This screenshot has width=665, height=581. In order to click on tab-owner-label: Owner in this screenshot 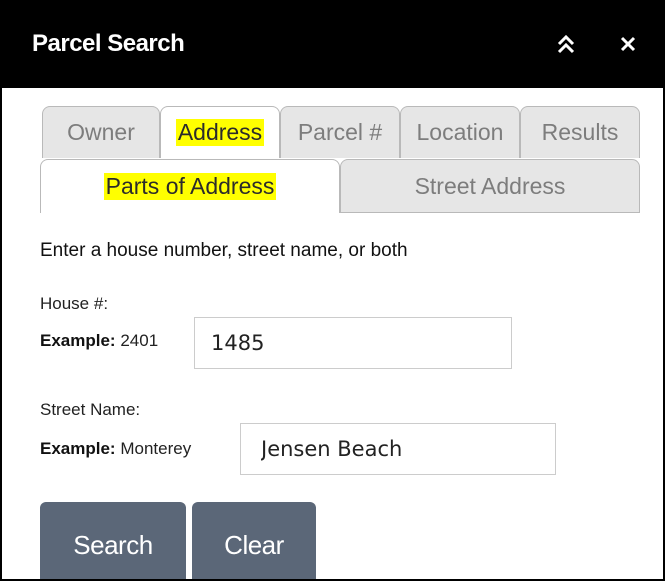, I will do `click(101, 132)`.